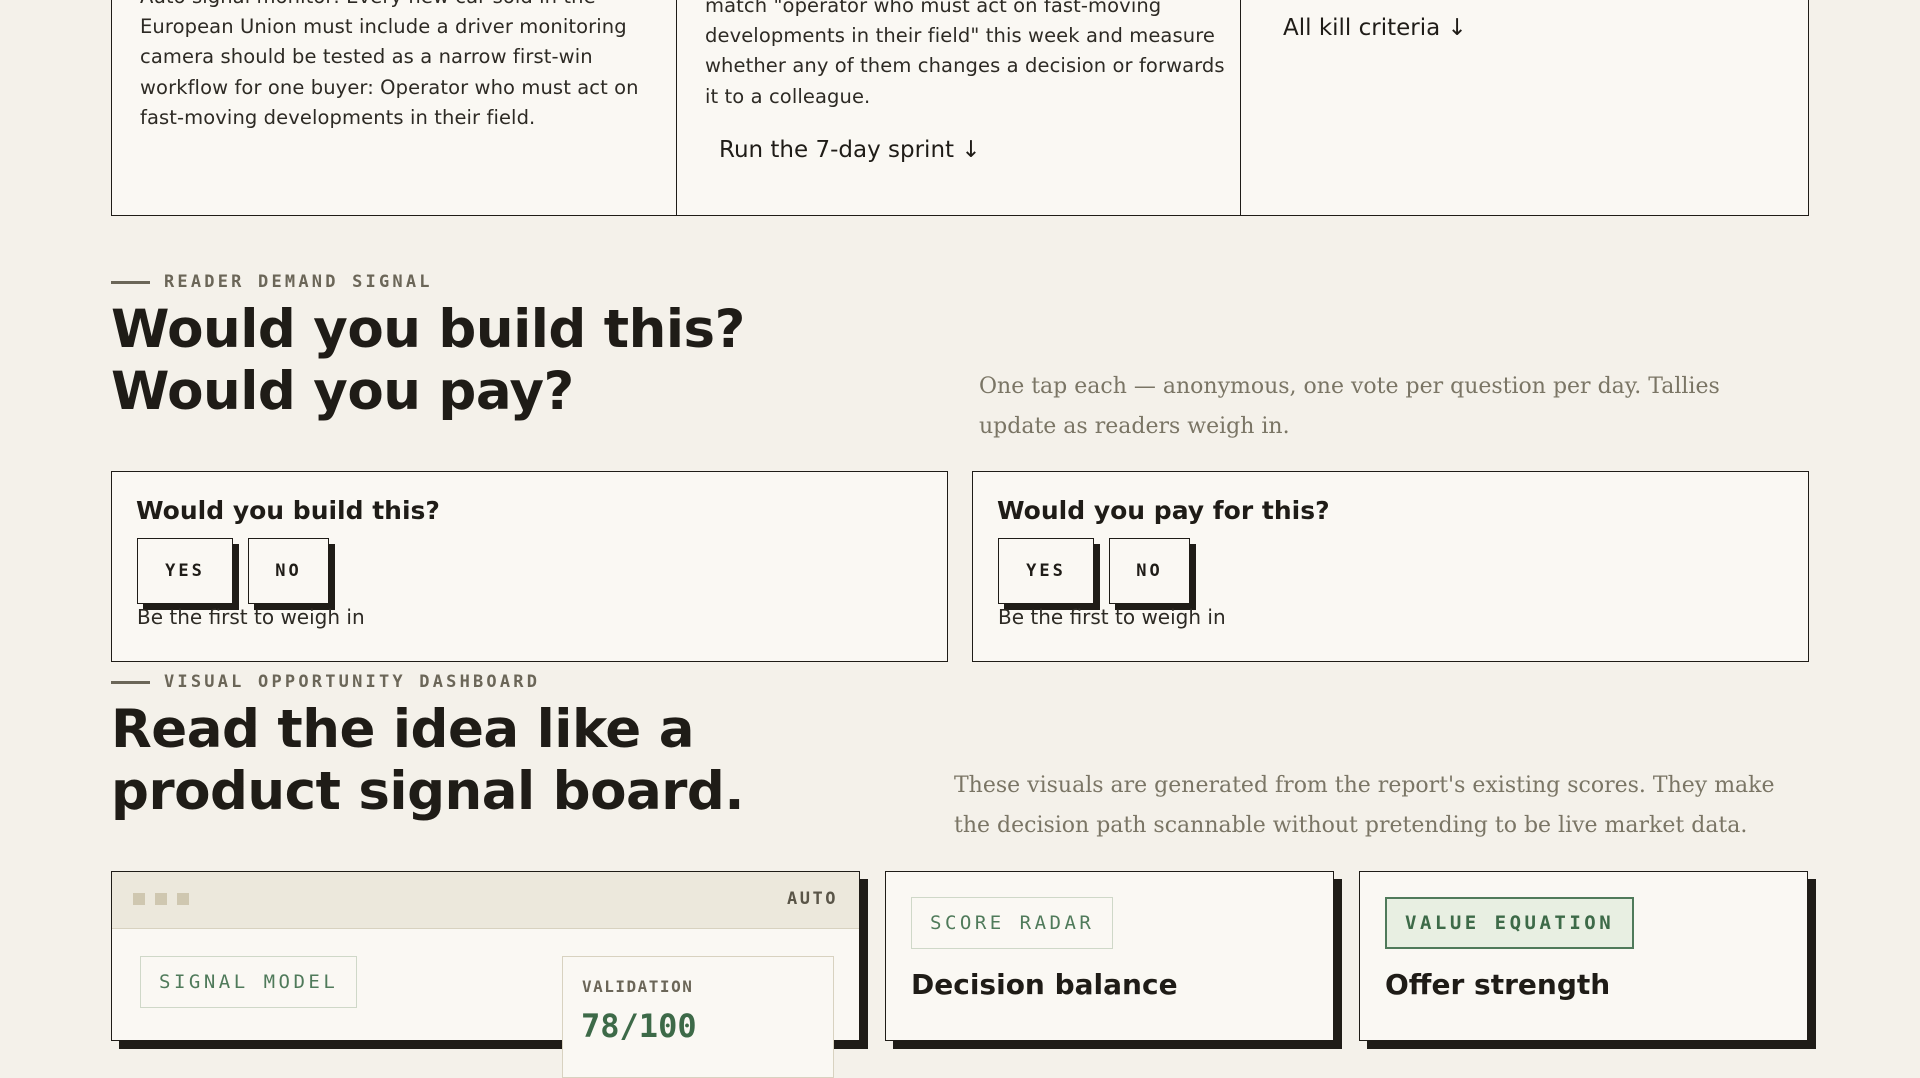 This screenshot has height=1078, width=1920. I want to click on poll-question: Would you build this?, so click(288, 510).